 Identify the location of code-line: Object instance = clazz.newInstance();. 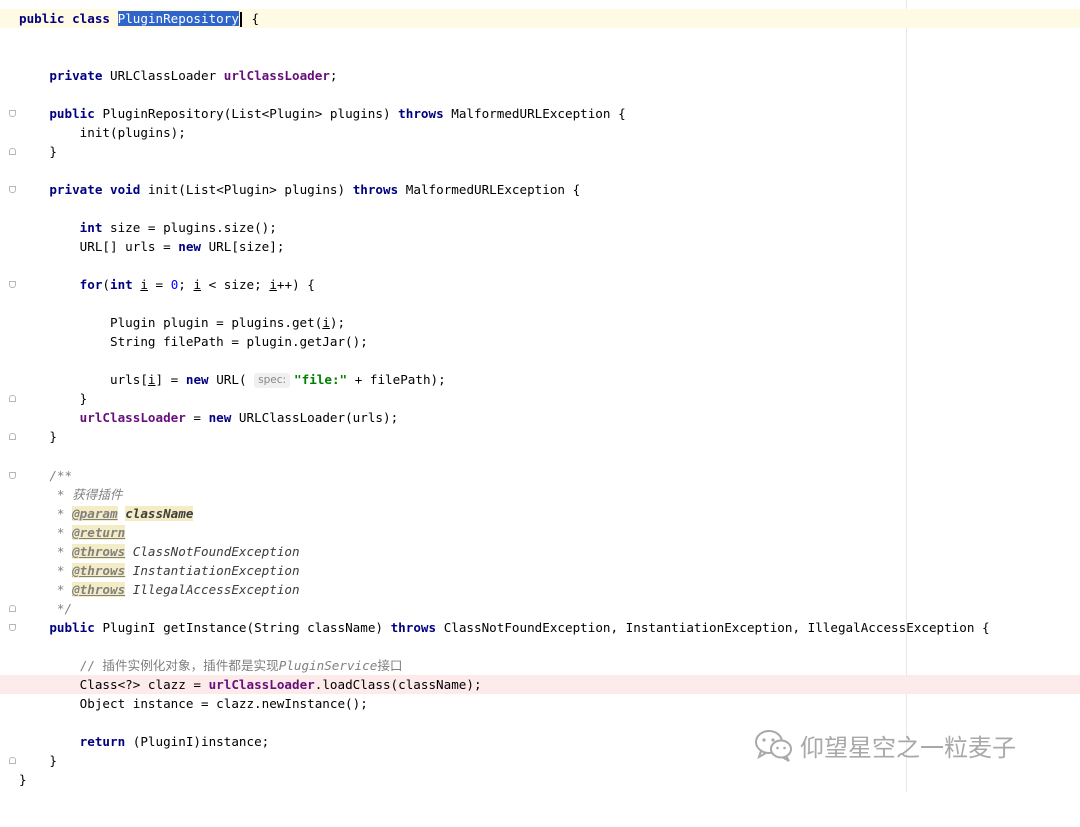
(540, 703).